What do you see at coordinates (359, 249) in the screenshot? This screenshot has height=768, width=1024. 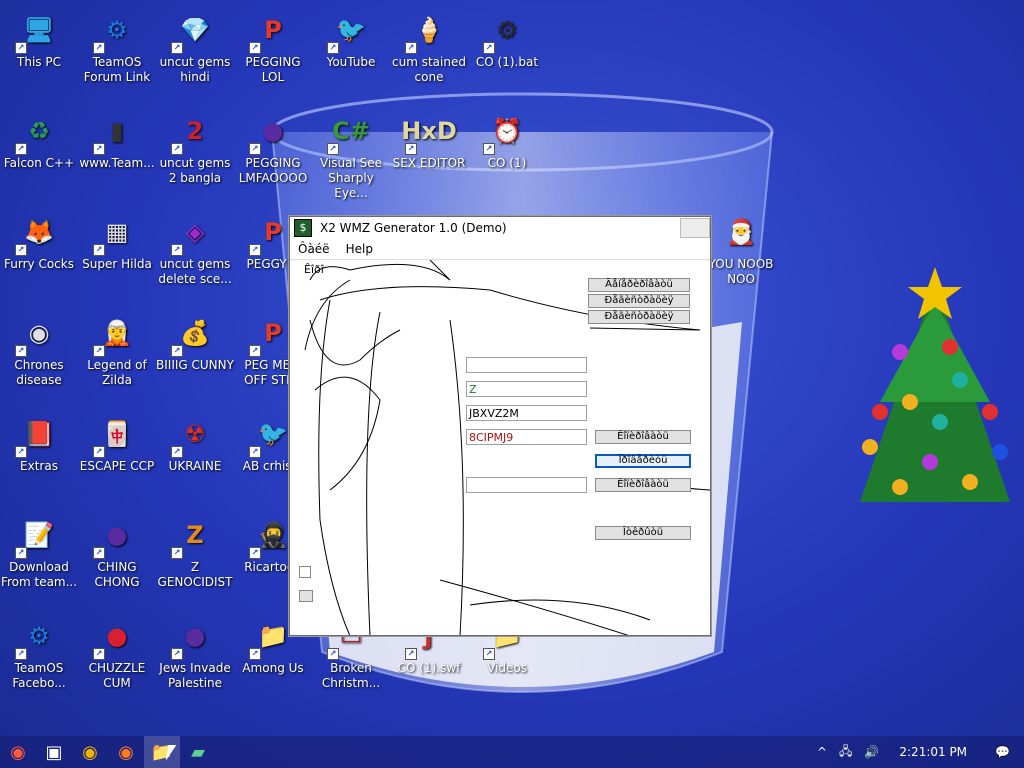 I see `menu-help: Help` at bounding box center [359, 249].